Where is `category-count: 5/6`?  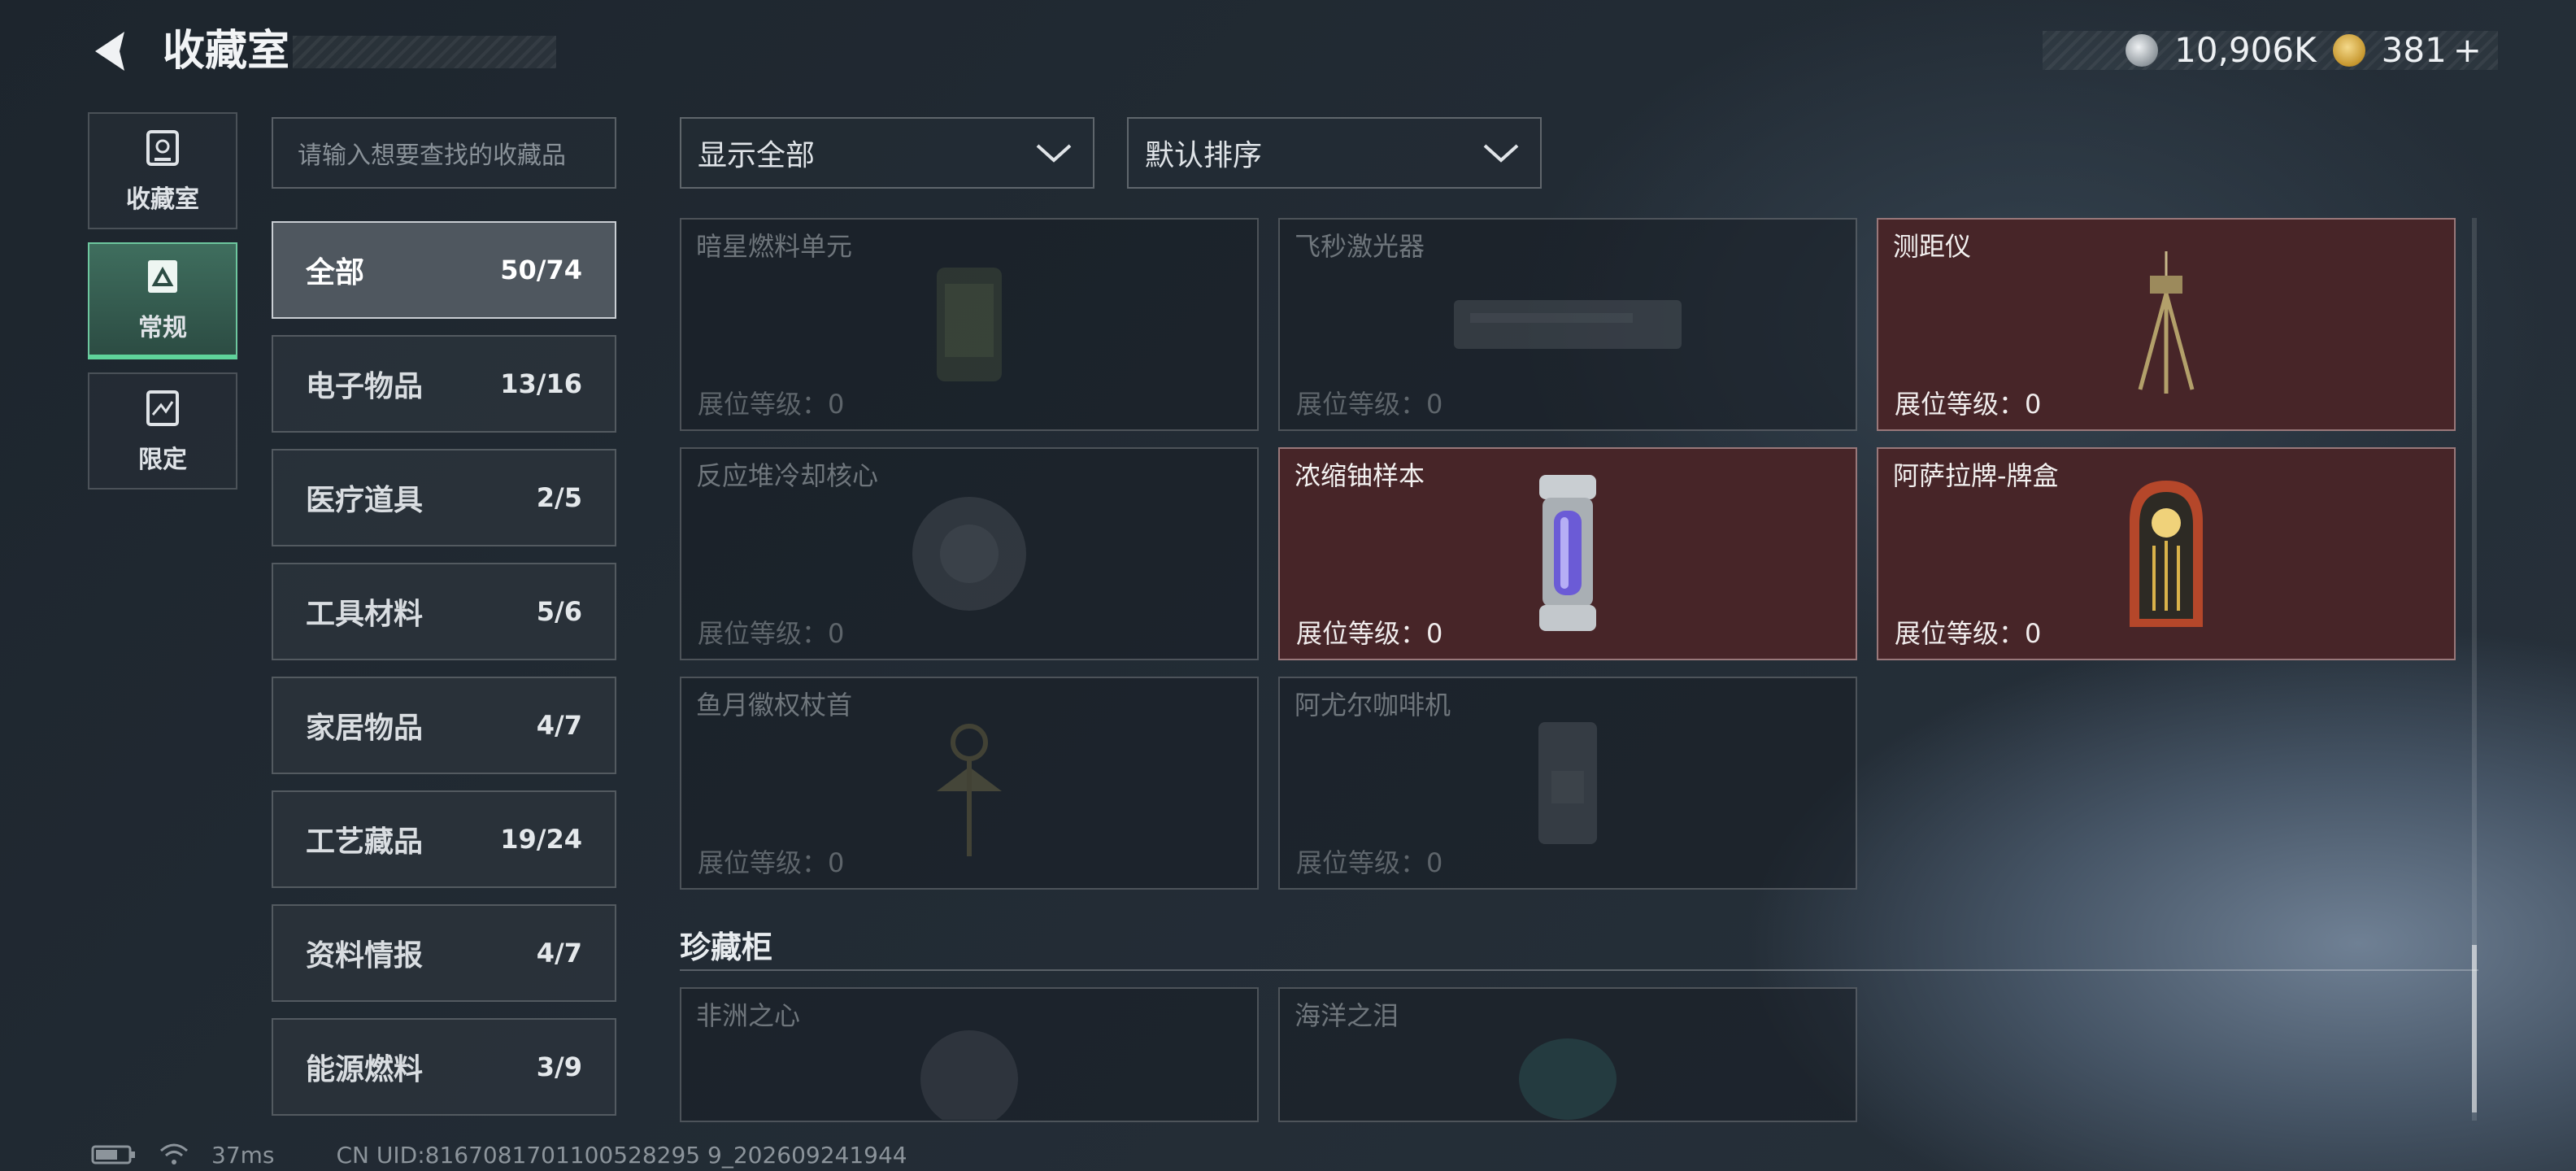 category-count: 5/6 is located at coordinates (559, 611).